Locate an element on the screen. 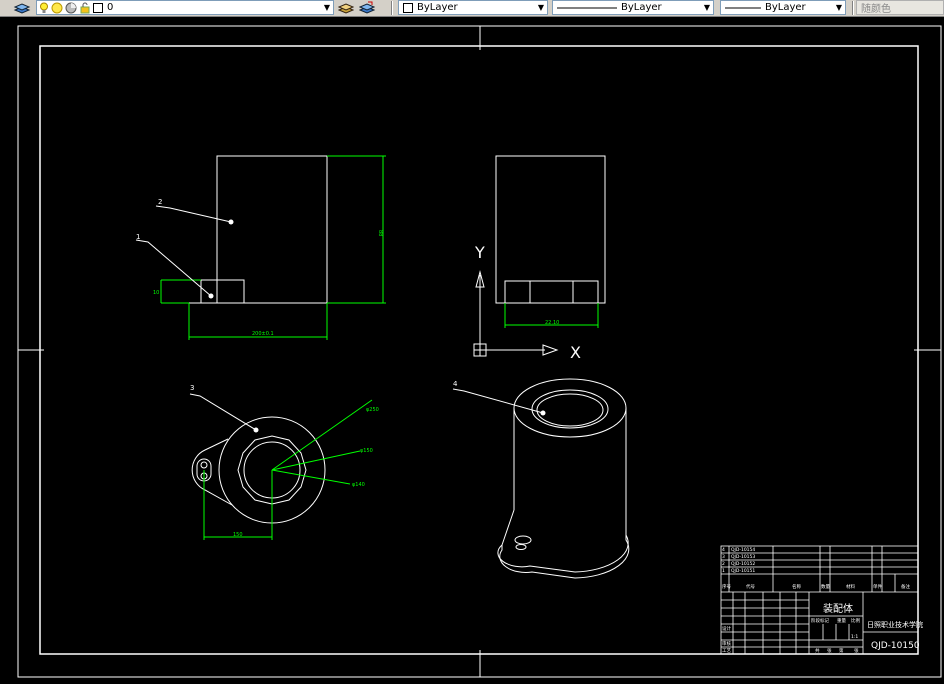 The width and height of the screenshot is (944, 684). scale-label: 比例 is located at coordinates (855, 620).